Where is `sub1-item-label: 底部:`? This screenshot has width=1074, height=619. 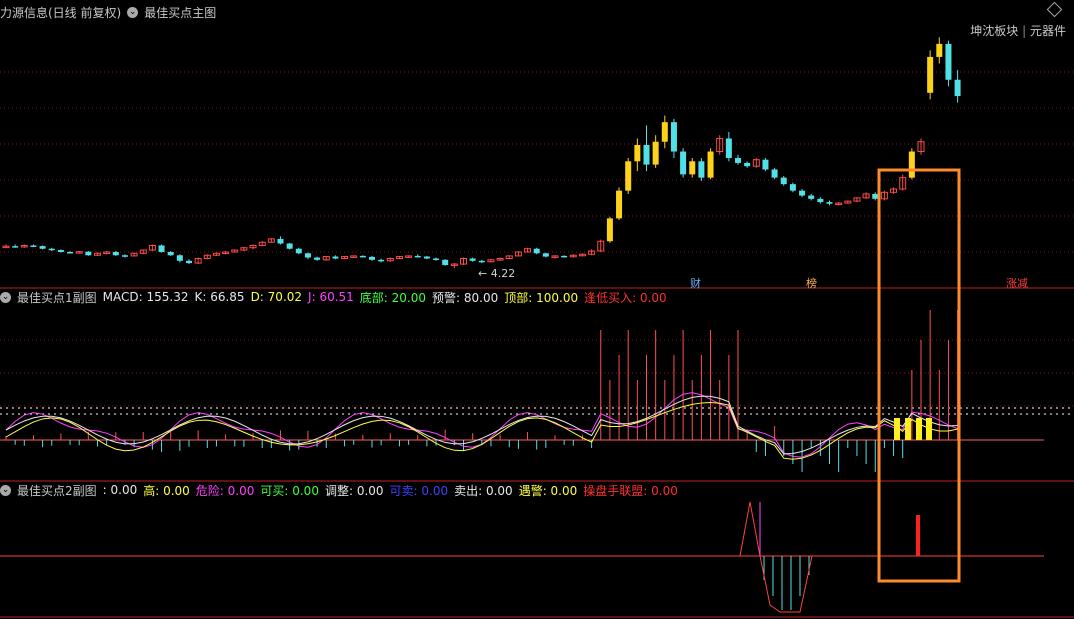 sub1-item-label: 底部: is located at coordinates (375, 297).